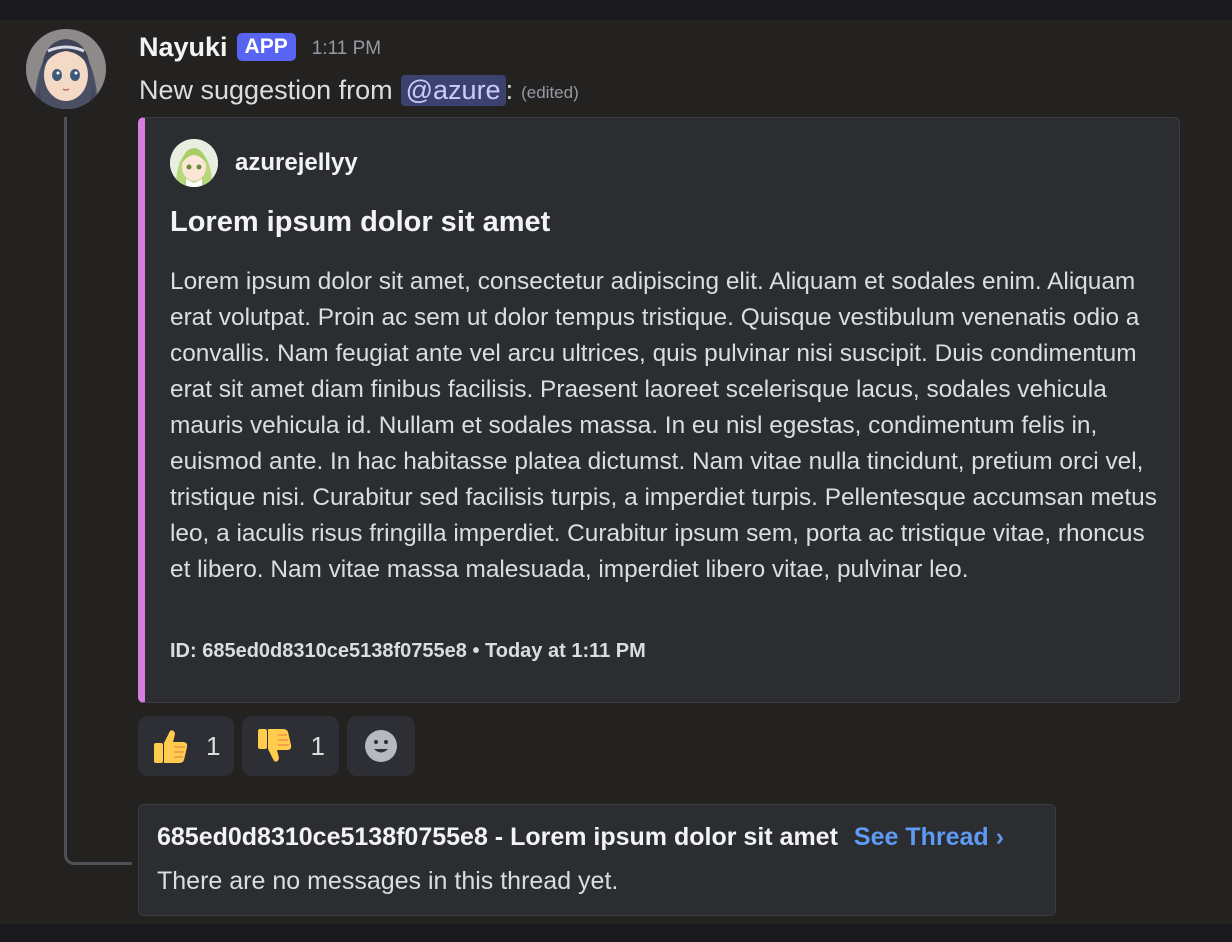  I want to click on top-bar, so click(616, 10).